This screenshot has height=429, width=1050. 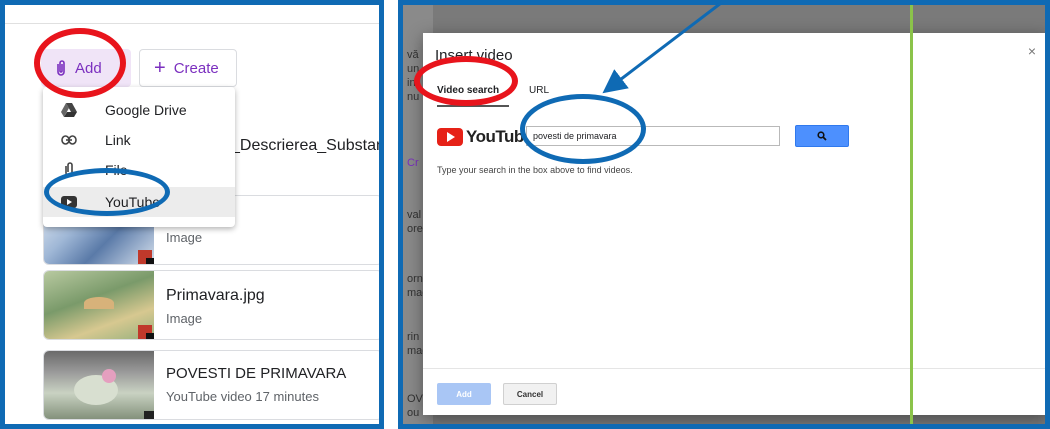 I want to click on annotation-arrow, so click(x=664, y=47).